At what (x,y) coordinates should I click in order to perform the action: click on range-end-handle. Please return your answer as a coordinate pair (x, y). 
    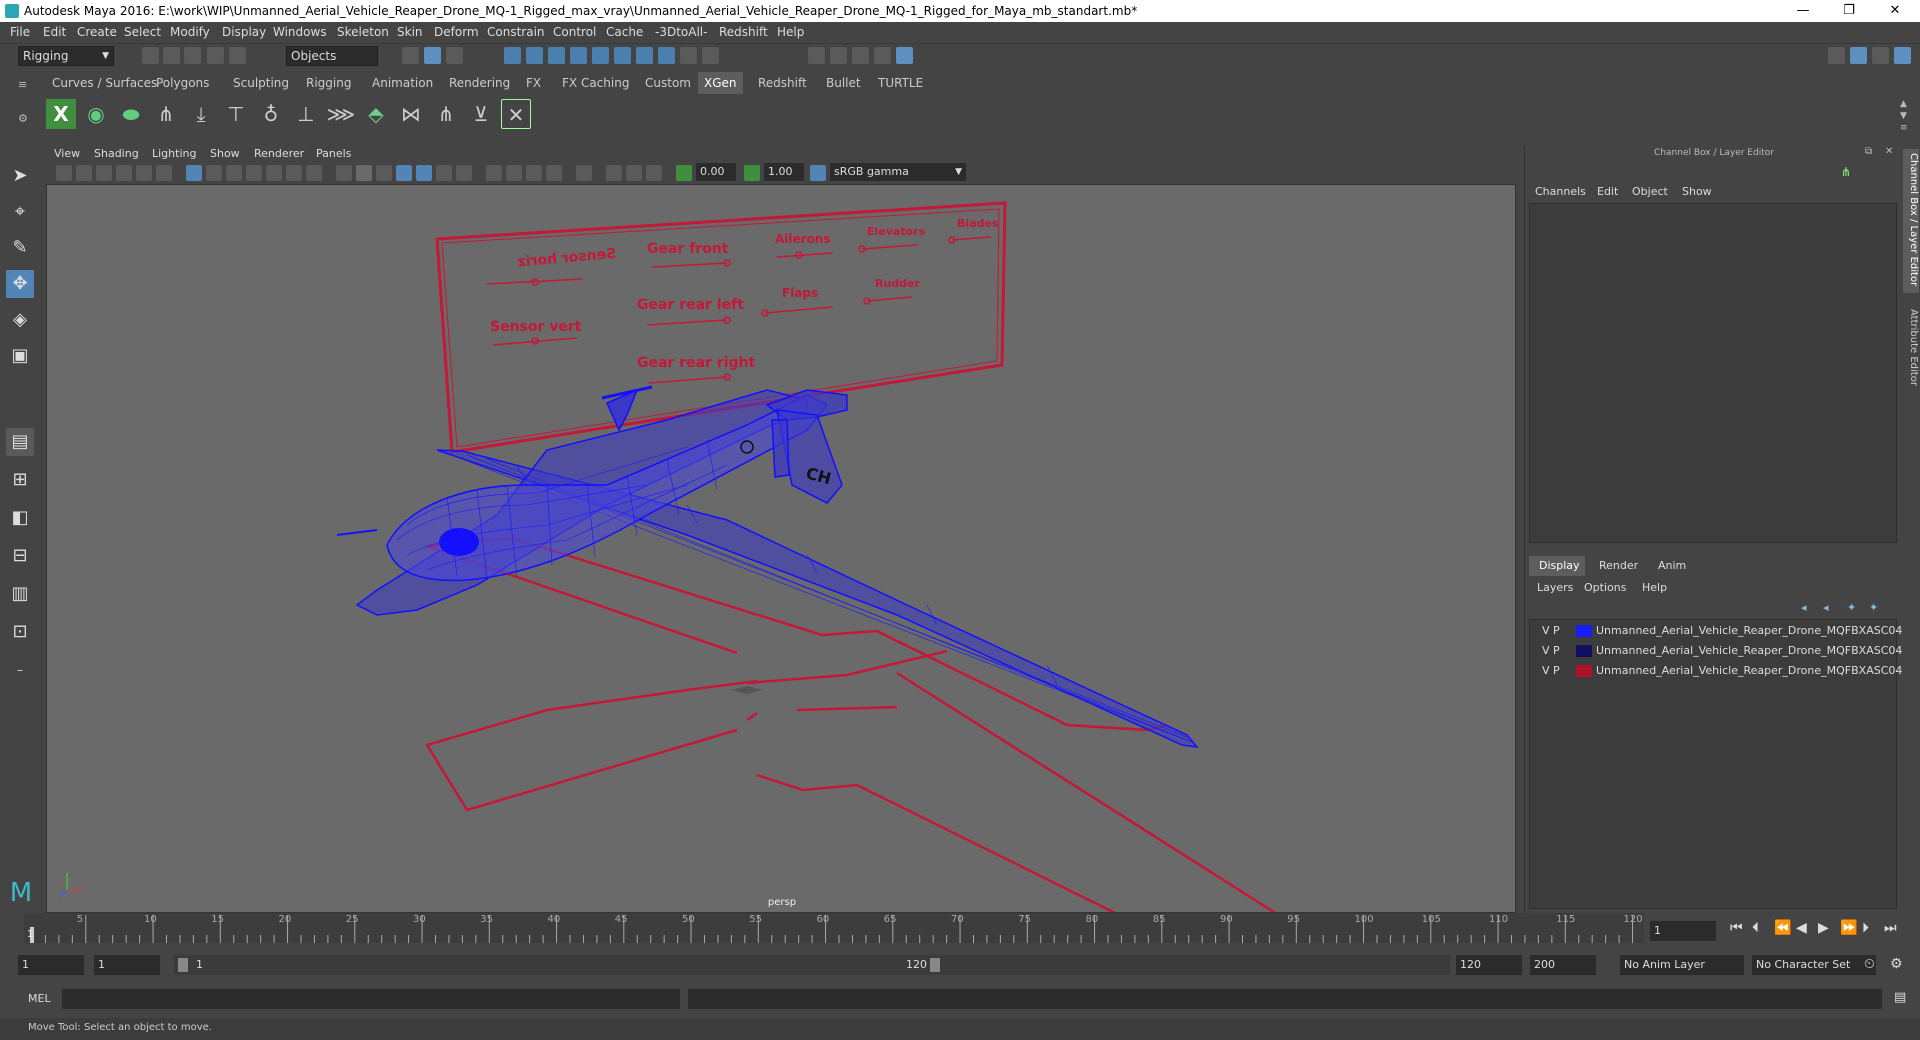
    Looking at the image, I should click on (935, 965).